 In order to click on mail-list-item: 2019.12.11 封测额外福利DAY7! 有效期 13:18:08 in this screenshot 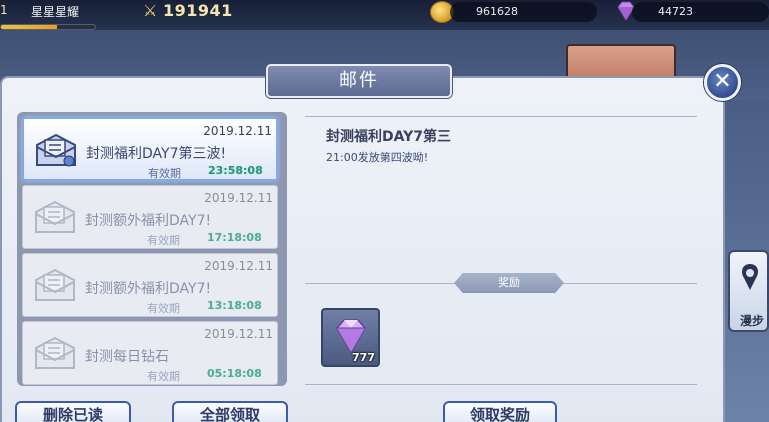, I will do `click(150, 285)`.